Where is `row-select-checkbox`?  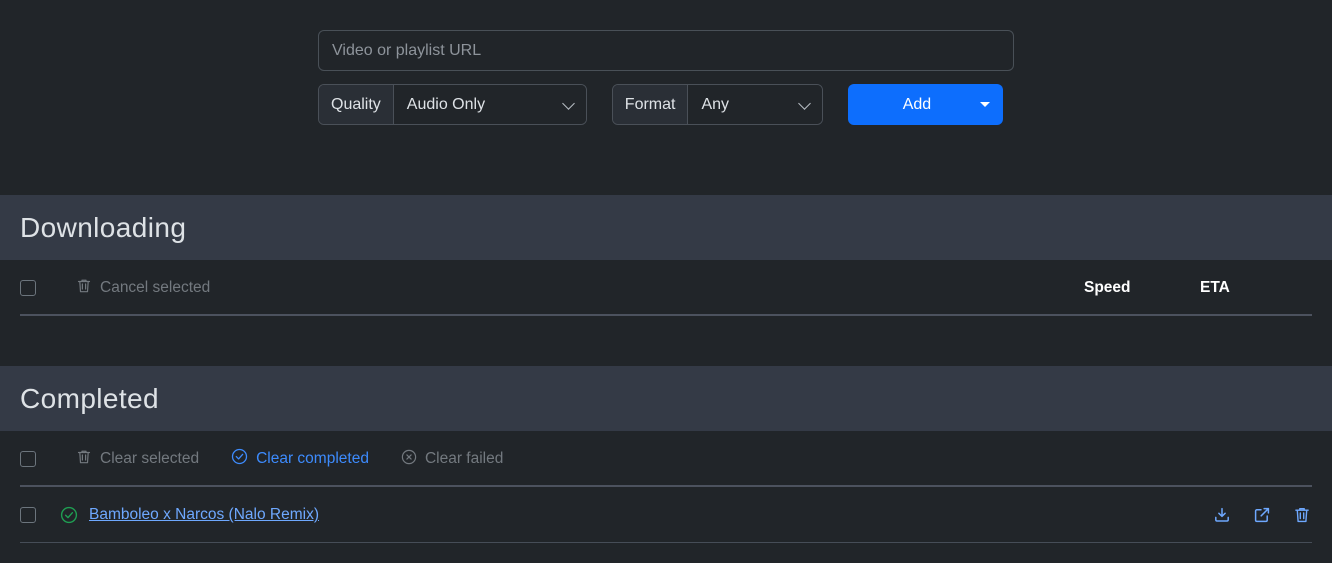
row-select-checkbox is located at coordinates (28, 515).